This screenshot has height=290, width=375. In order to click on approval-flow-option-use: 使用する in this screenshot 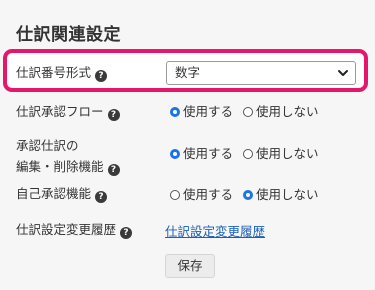, I will do `click(201, 112)`.